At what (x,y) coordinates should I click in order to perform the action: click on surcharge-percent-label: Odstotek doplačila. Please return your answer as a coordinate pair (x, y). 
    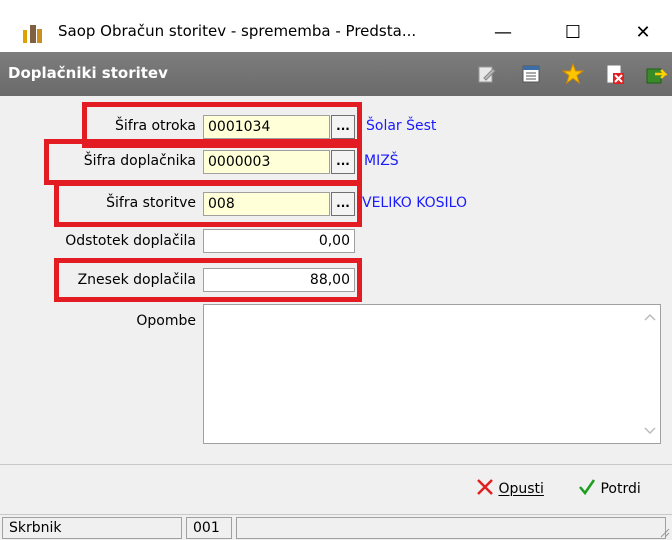
    Looking at the image, I should click on (130, 241).